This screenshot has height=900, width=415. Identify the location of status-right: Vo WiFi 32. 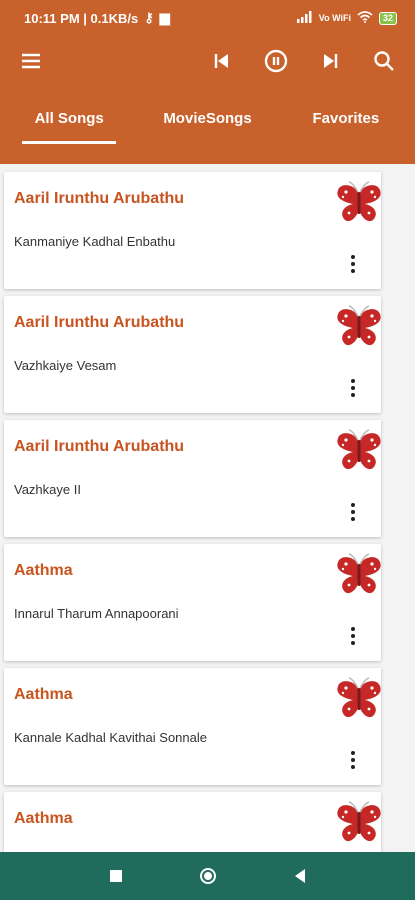
(346, 18).